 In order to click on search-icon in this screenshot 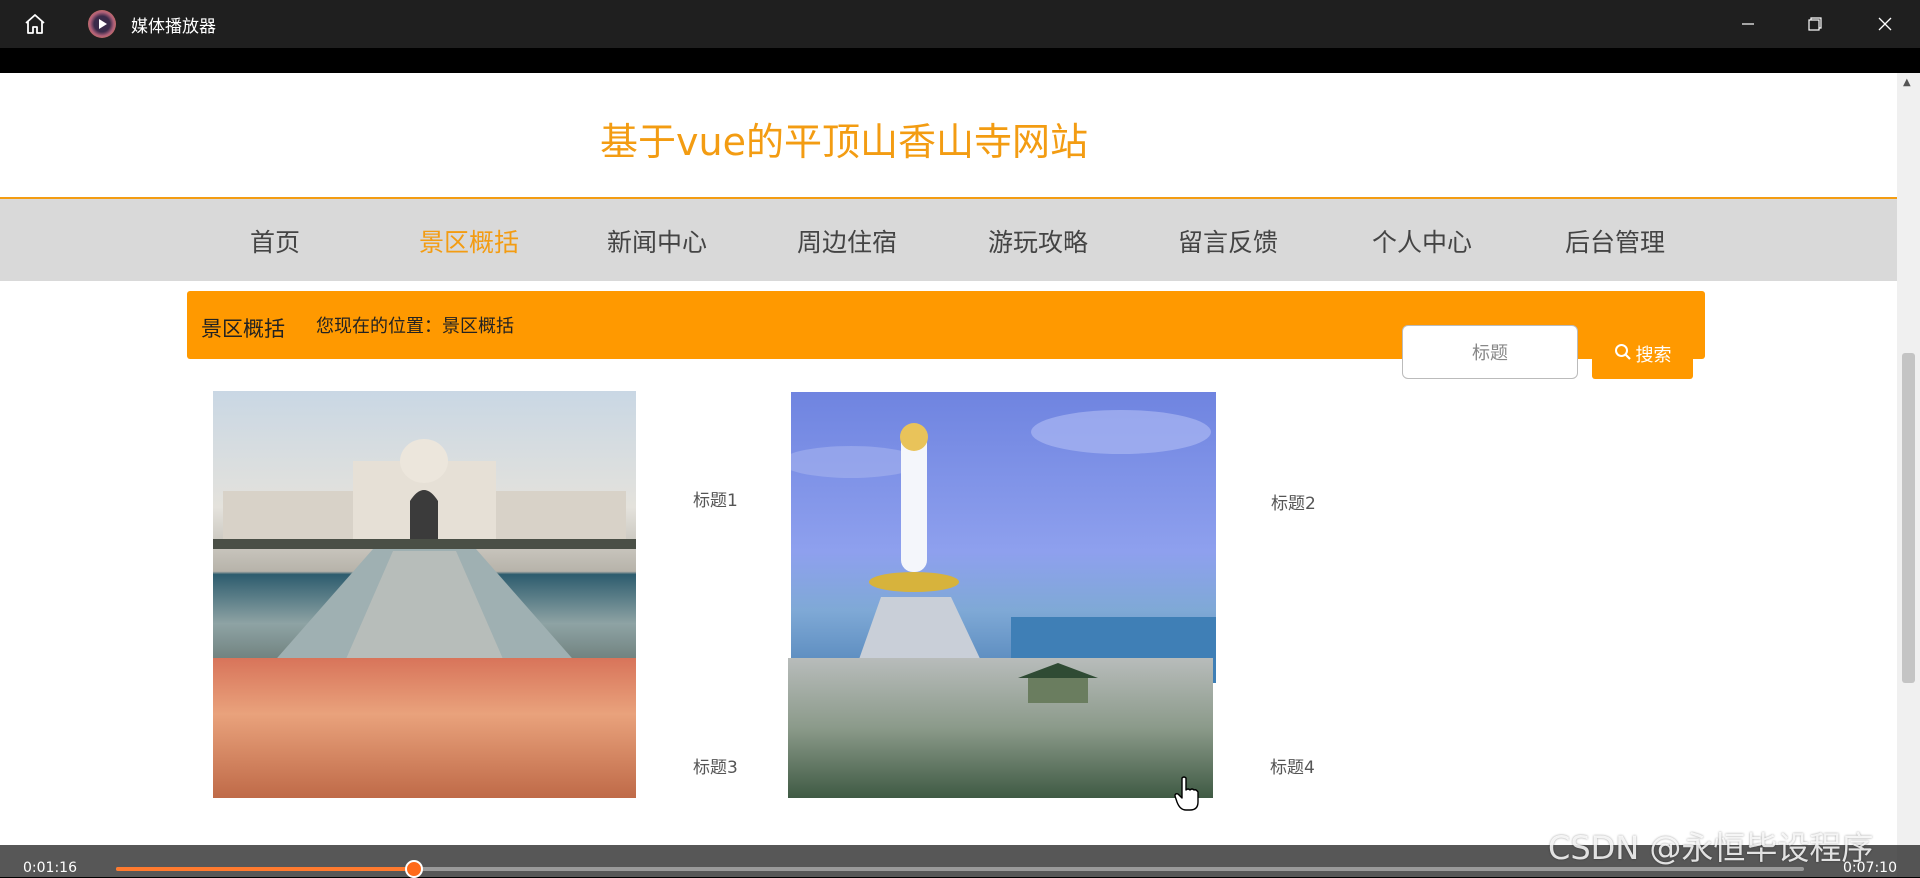, I will do `click(1623, 354)`.